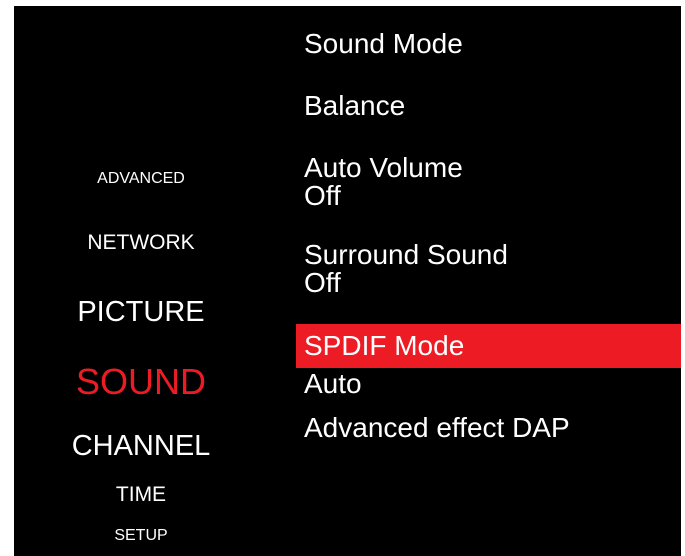 The image size is (685, 556). Describe the element at coordinates (488, 346) in the screenshot. I see `option-spdif-mode: SPDIF Mode` at that location.